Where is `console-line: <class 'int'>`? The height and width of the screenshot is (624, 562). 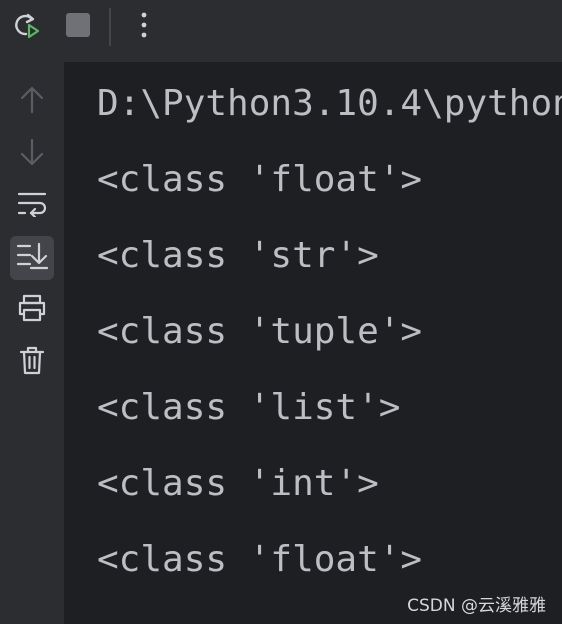 console-line: <class 'int'> is located at coordinates (238, 483).